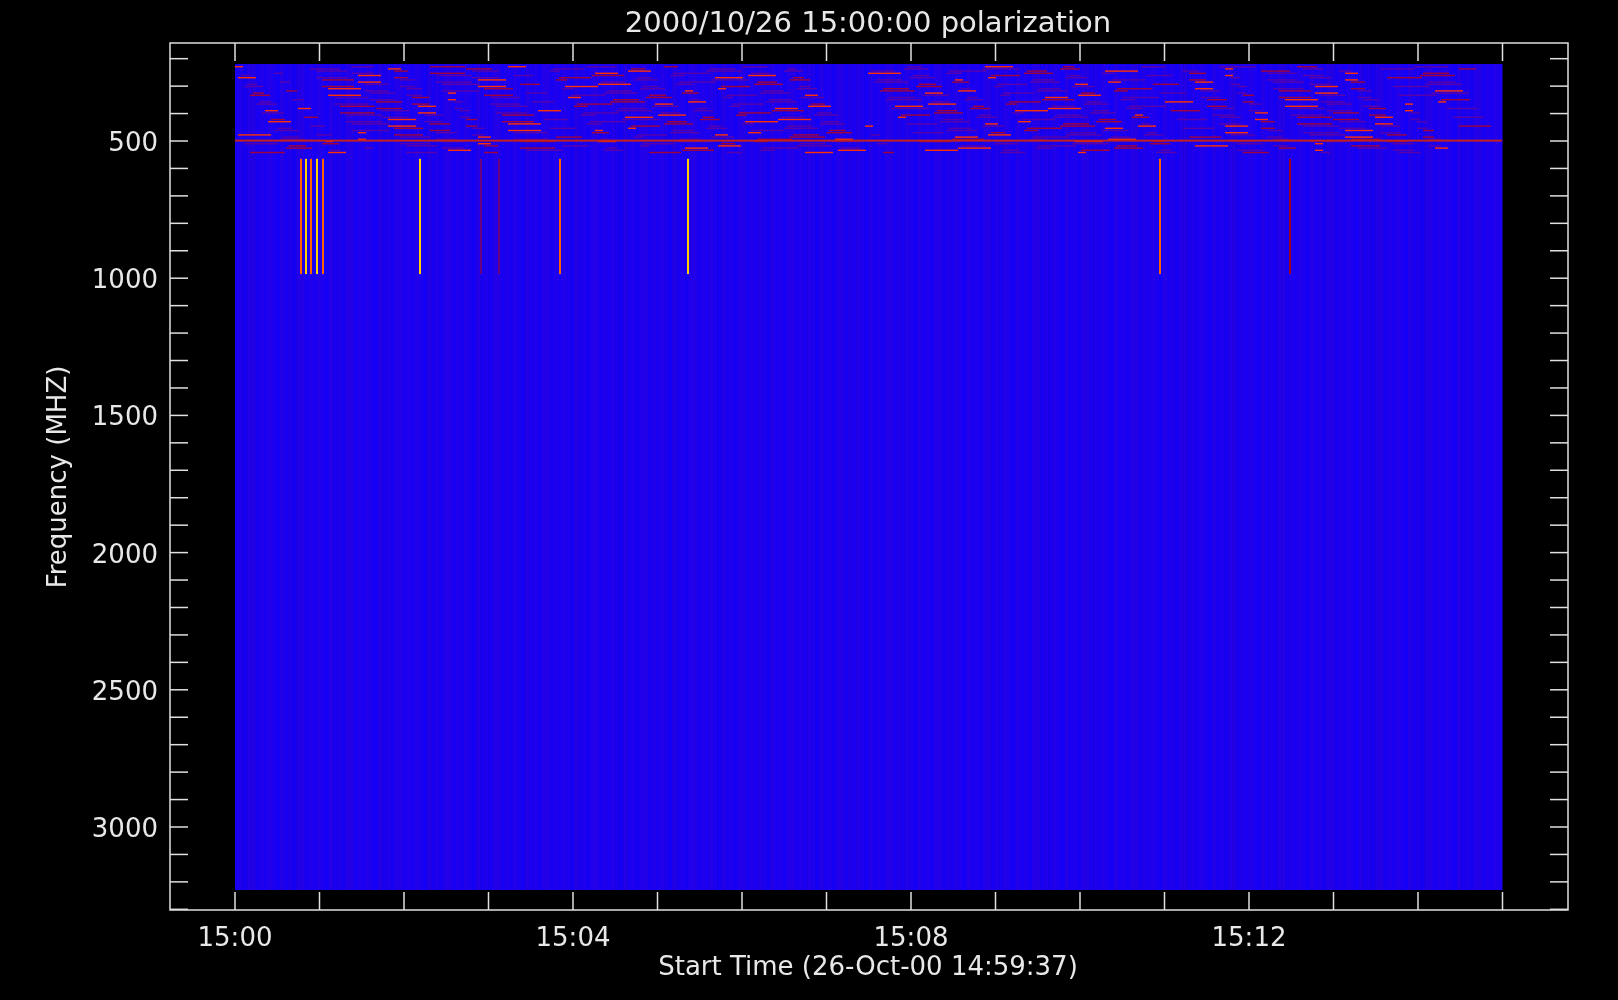 This screenshot has height=1000, width=1618. What do you see at coordinates (573, 937) in the screenshot?
I see `axis-tick-label: 15:04` at bounding box center [573, 937].